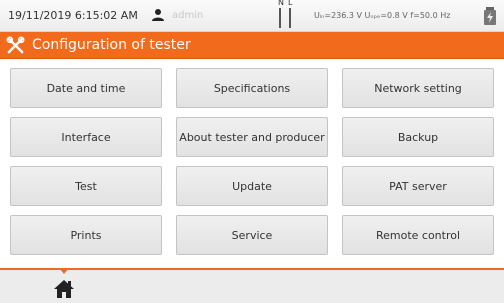 The height and width of the screenshot is (303, 504). I want to click on backup-button: Backup, so click(418, 137).